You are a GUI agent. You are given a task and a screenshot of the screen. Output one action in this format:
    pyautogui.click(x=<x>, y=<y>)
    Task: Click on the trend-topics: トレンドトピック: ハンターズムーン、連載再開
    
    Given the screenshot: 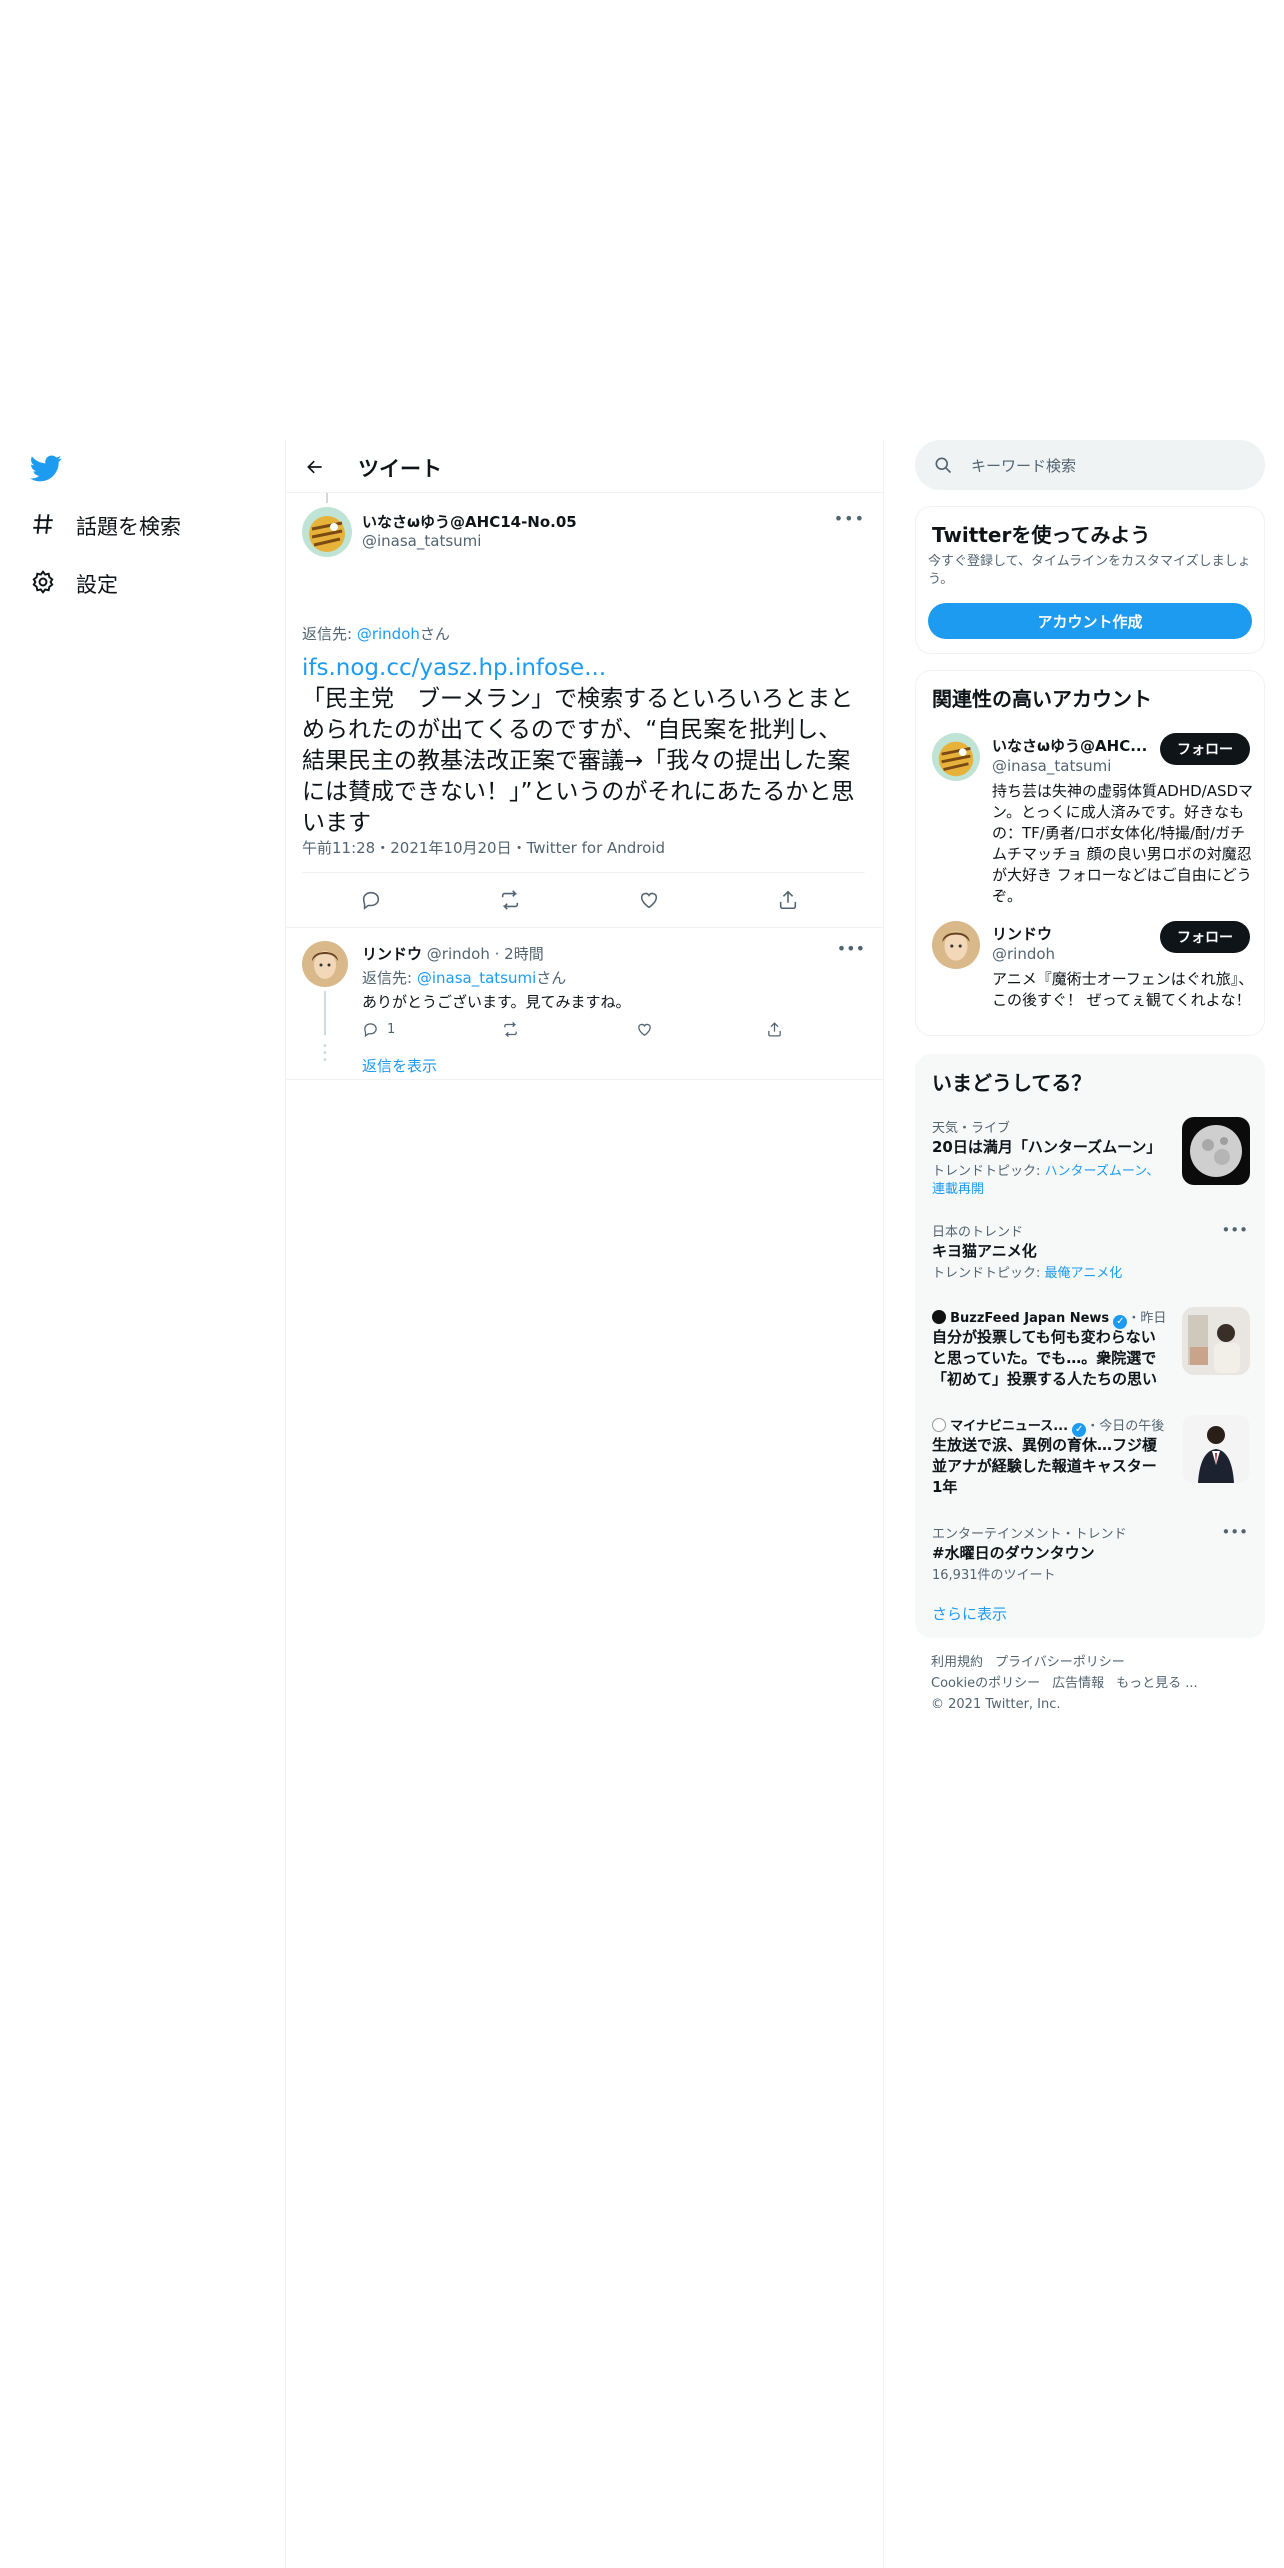 What is the action you would take?
    pyautogui.click(x=1052, y=1181)
    